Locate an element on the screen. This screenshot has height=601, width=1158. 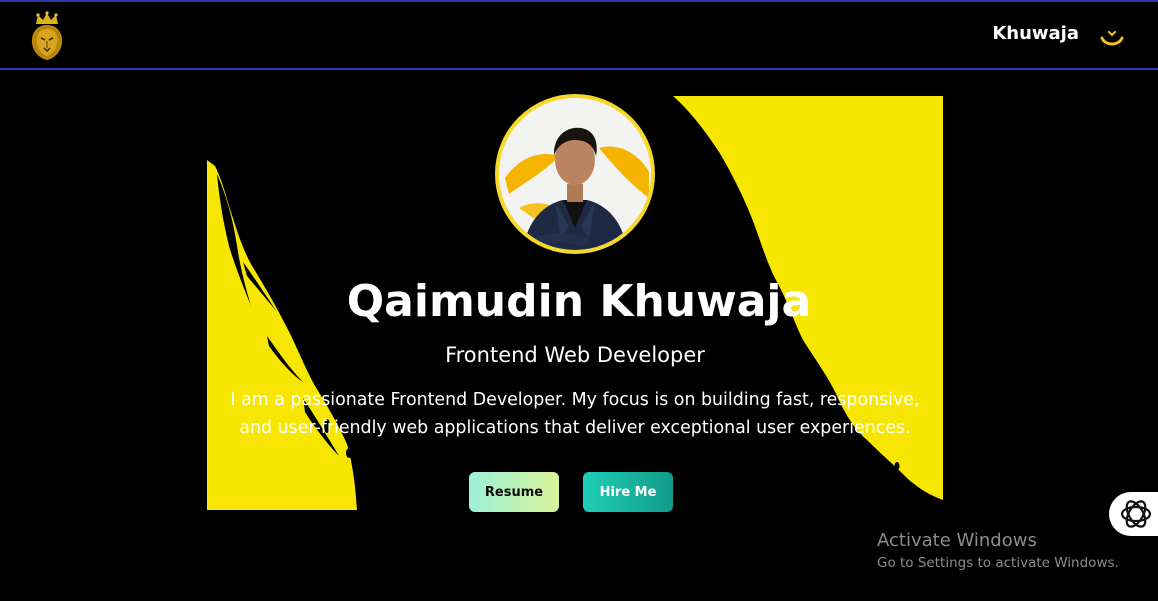
brand-name: Khuwaja is located at coordinates (1035, 33).